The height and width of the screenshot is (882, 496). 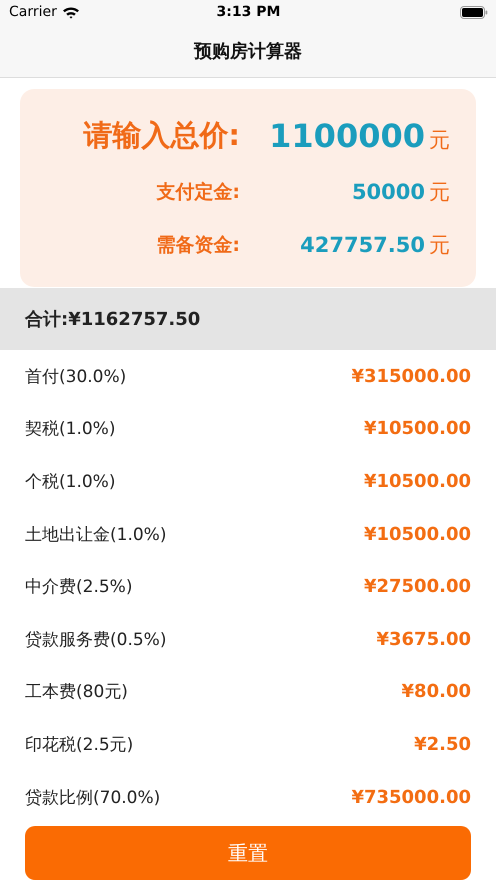 I want to click on fee-label: 工本费(80元), so click(x=76, y=692).